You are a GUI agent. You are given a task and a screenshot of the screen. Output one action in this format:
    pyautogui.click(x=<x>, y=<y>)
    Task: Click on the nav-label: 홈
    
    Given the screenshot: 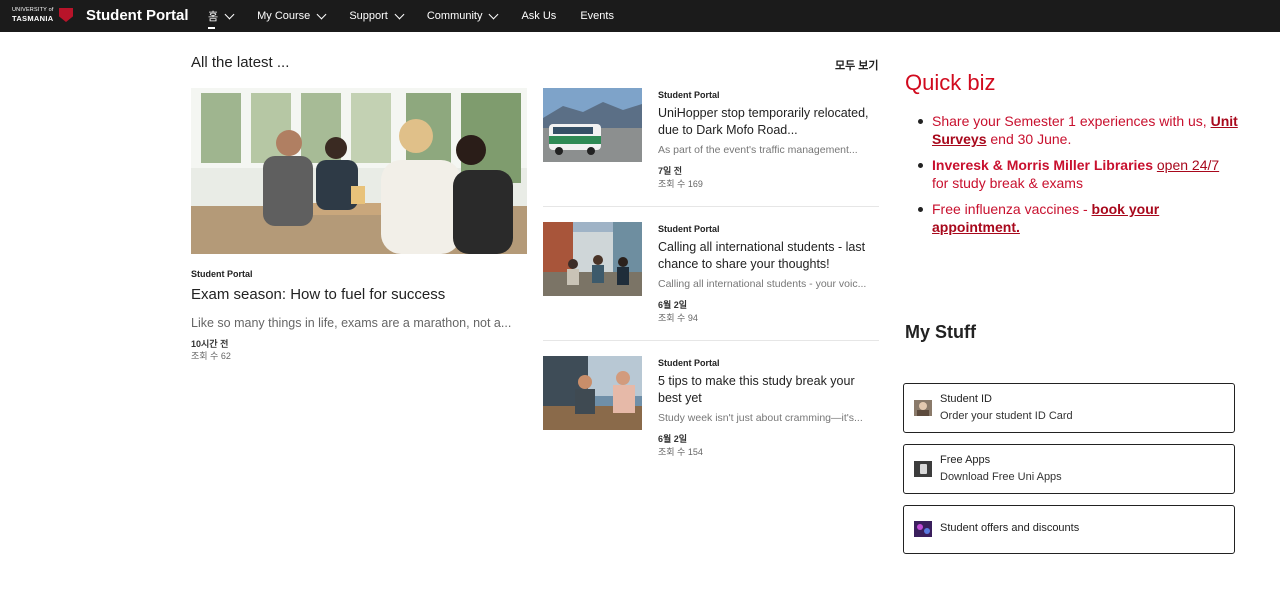 What is the action you would take?
    pyautogui.click(x=213, y=17)
    